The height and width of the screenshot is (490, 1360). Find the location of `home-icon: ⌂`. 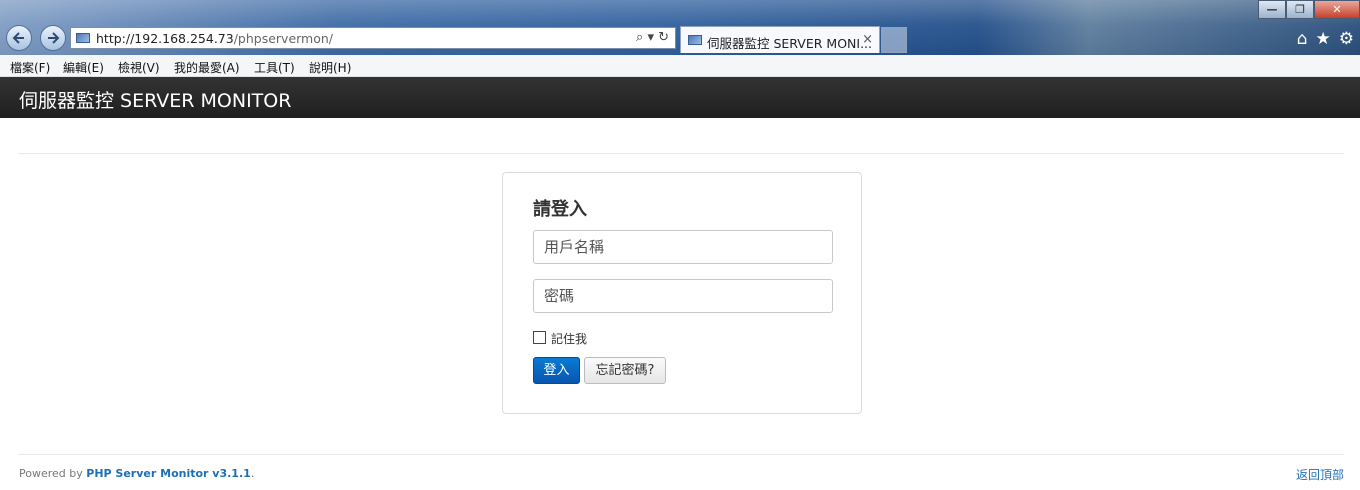

home-icon: ⌂ is located at coordinates (1302, 39).